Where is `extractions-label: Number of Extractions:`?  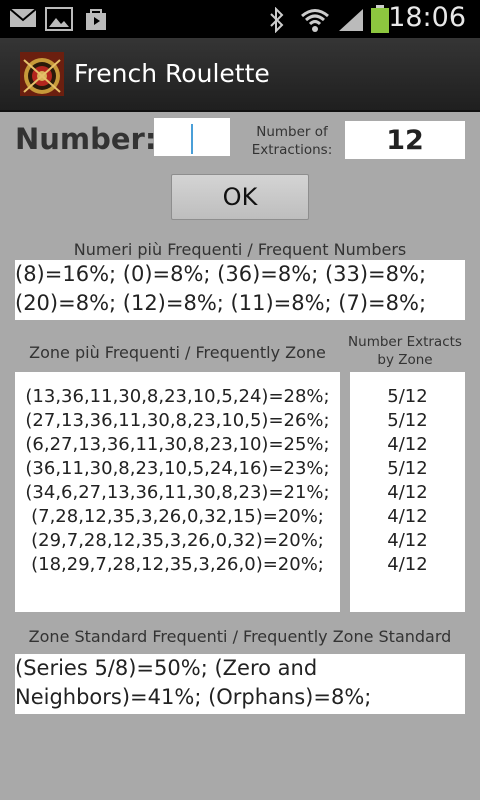
extractions-label: Number of Extractions: is located at coordinates (292, 141).